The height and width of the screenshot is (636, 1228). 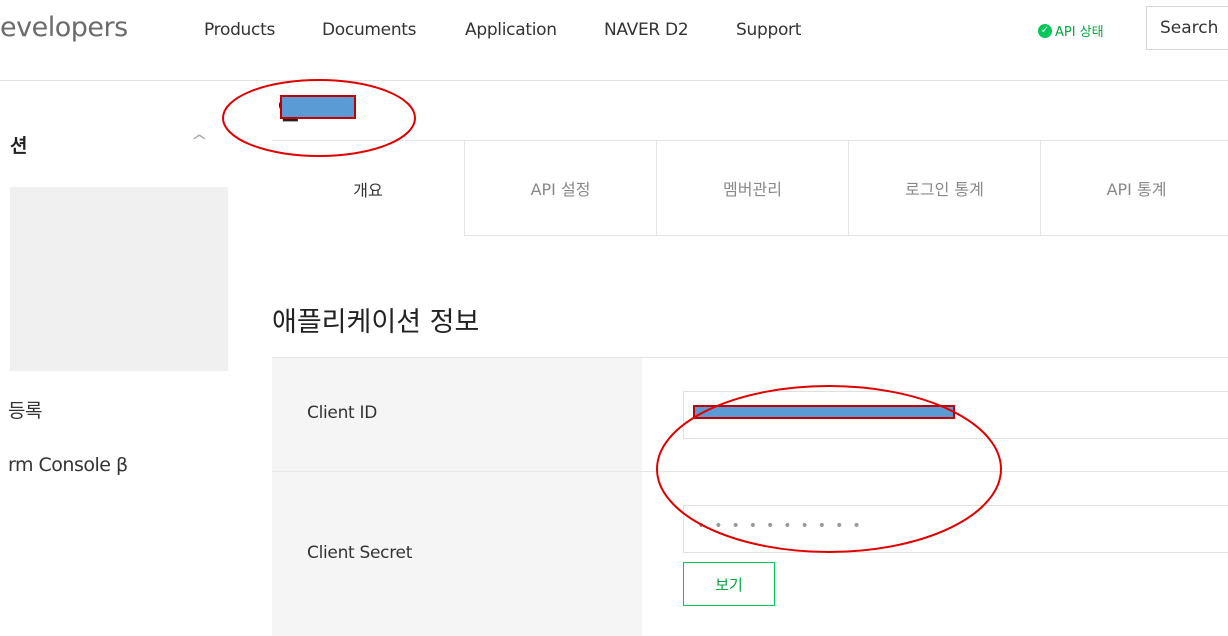 I want to click on section-title: 애플리케이션 정보, so click(x=376, y=322).